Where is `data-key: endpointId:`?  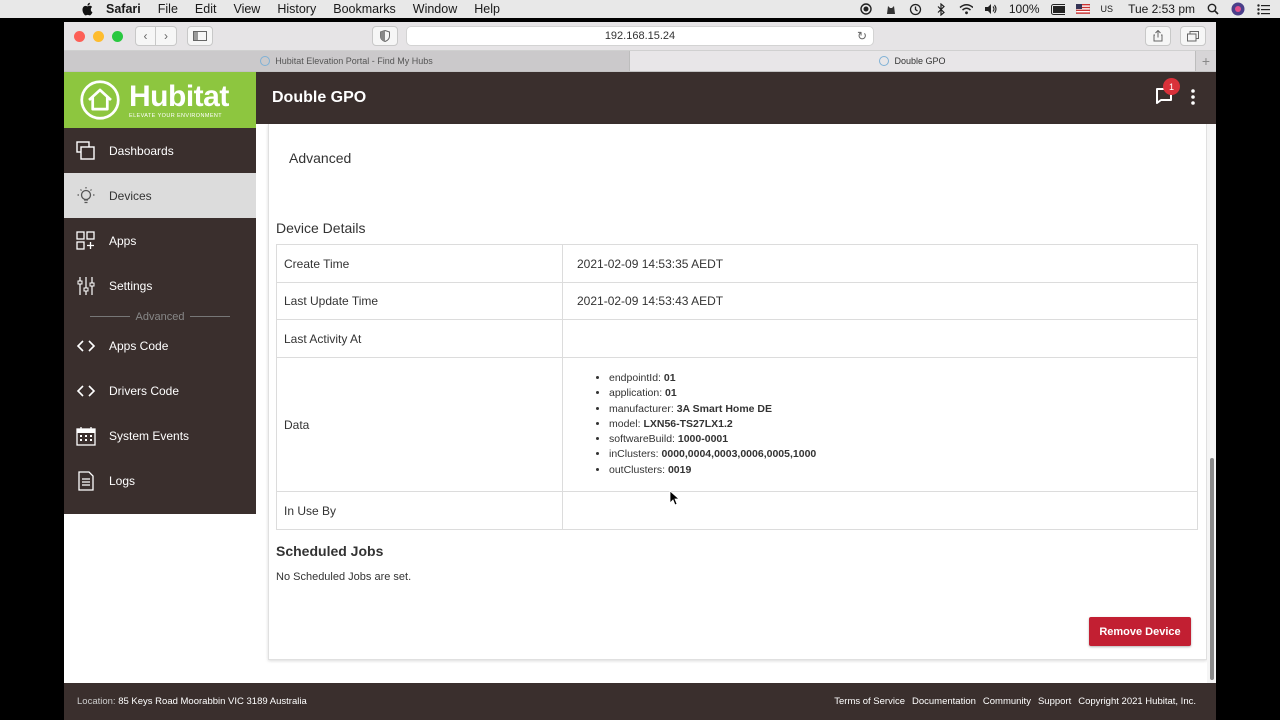 data-key: endpointId: is located at coordinates (636, 377).